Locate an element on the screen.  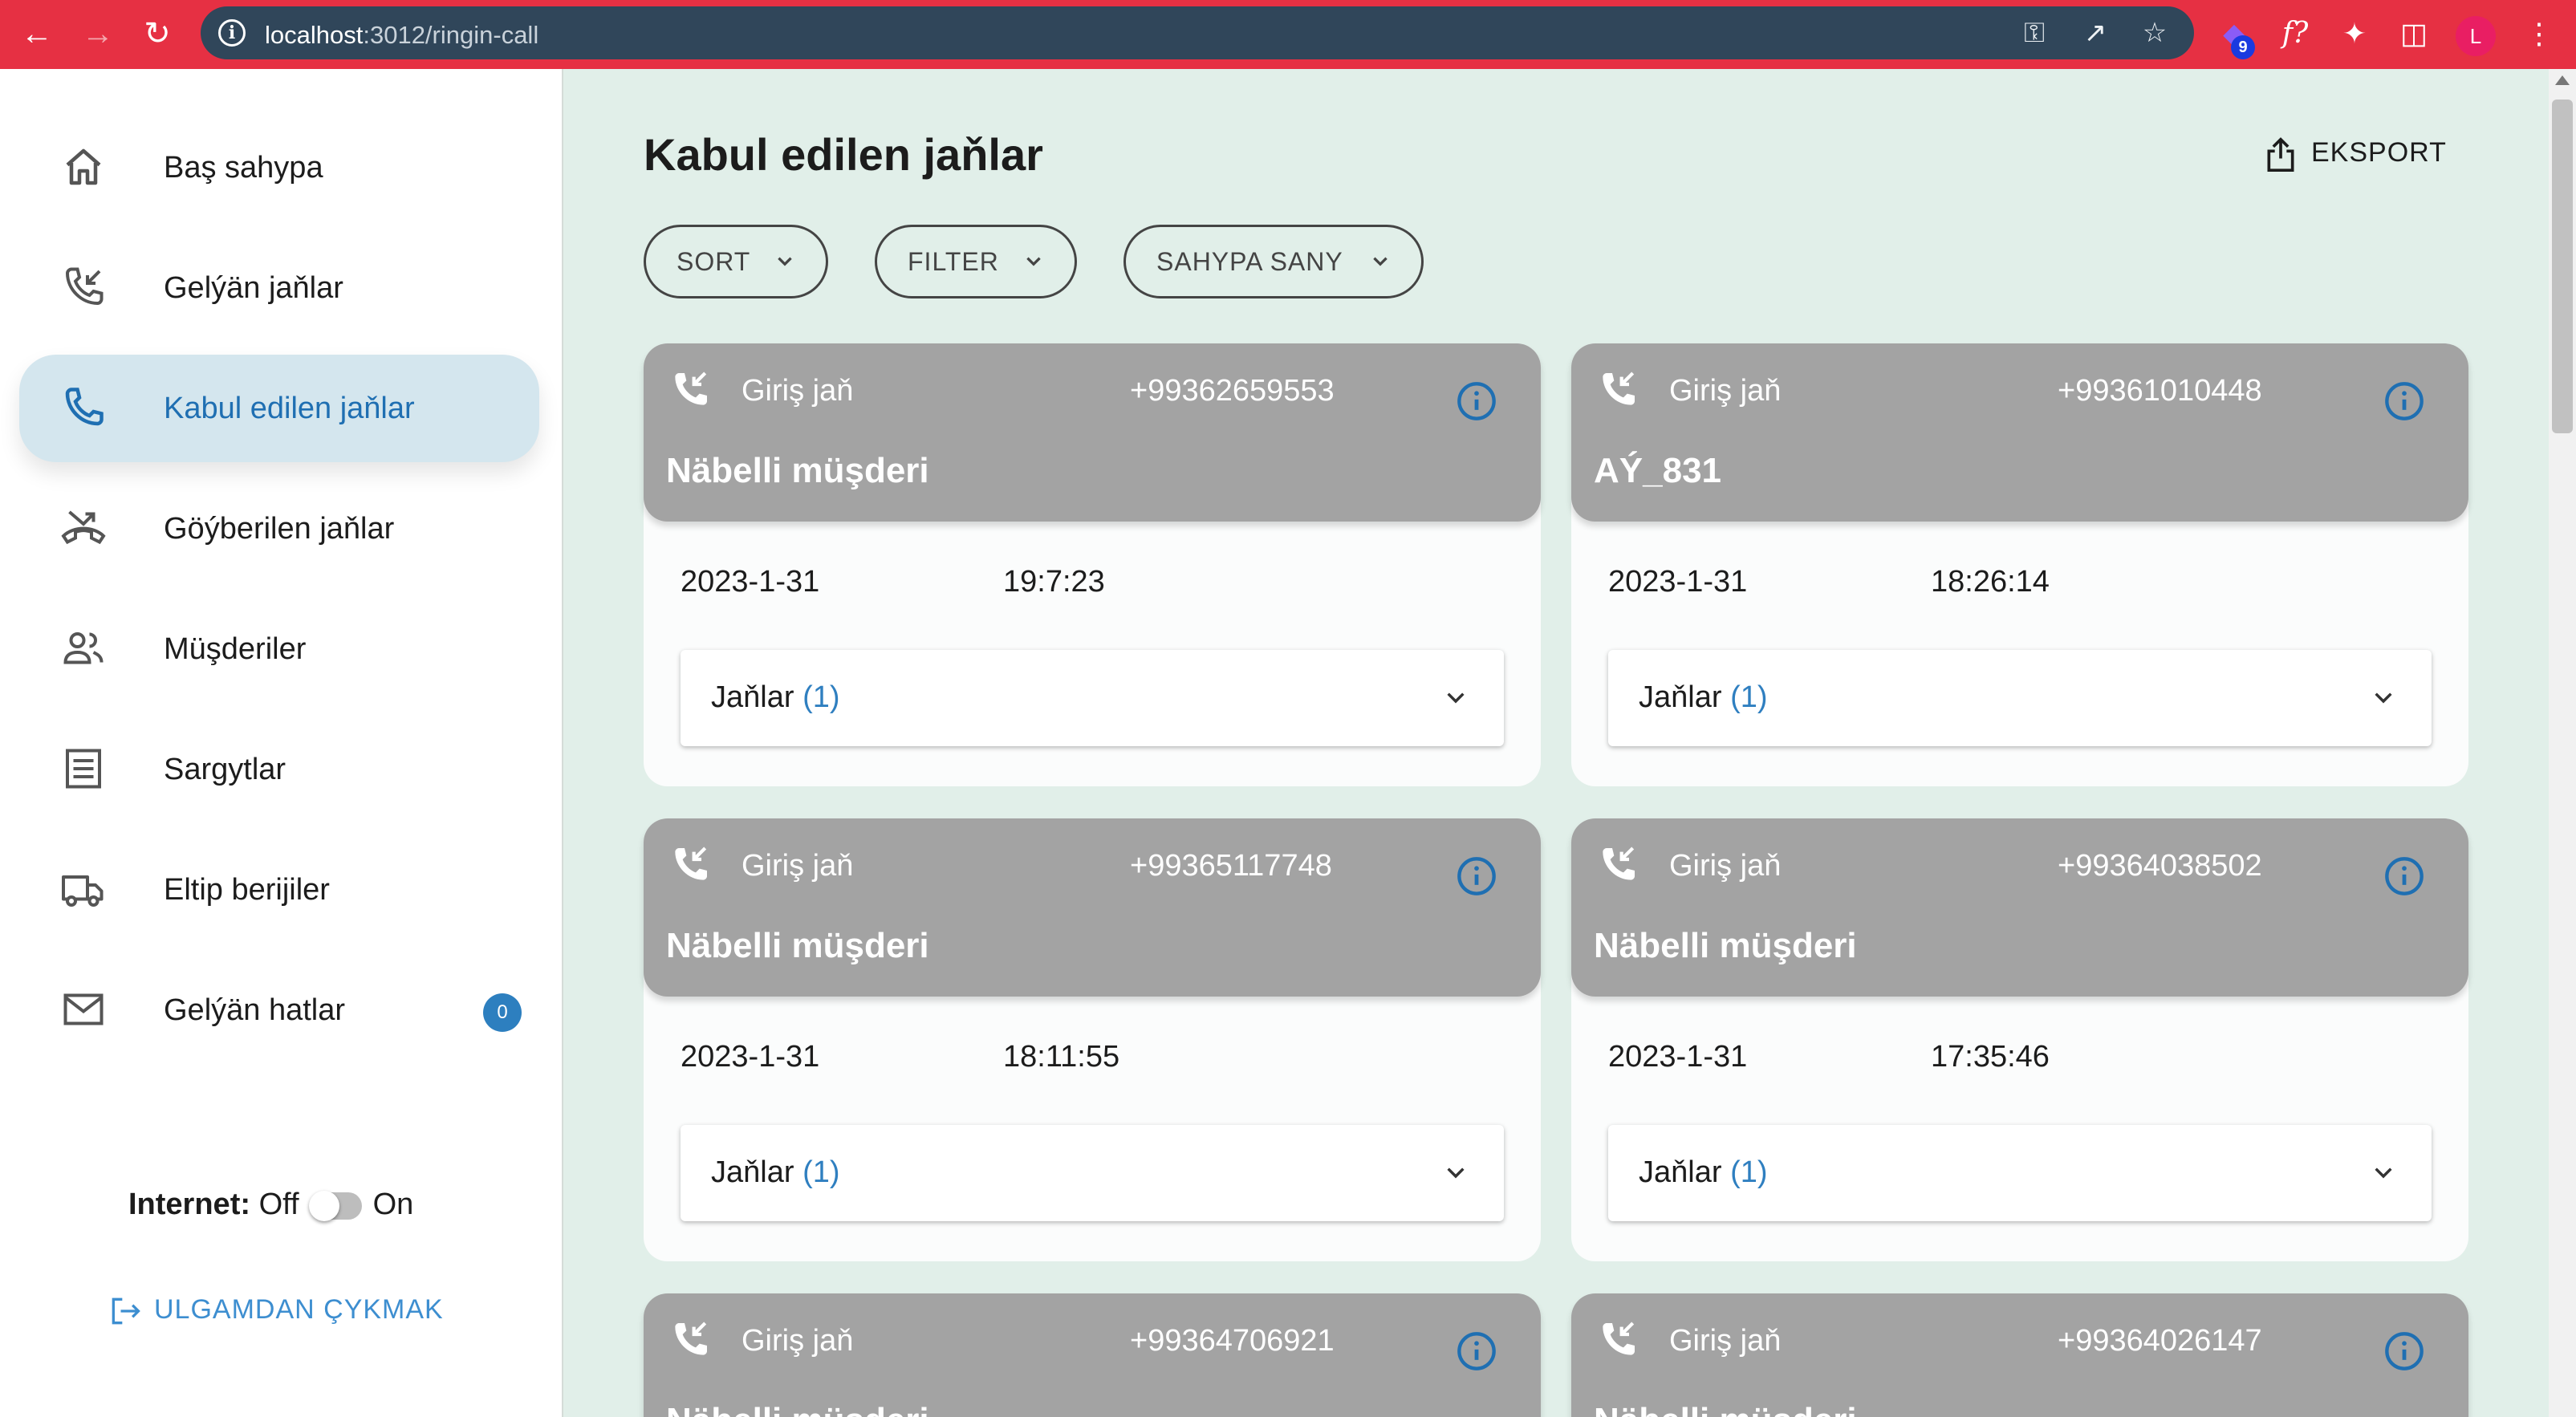
export-button: EKSPORT is located at coordinates (2355, 154).